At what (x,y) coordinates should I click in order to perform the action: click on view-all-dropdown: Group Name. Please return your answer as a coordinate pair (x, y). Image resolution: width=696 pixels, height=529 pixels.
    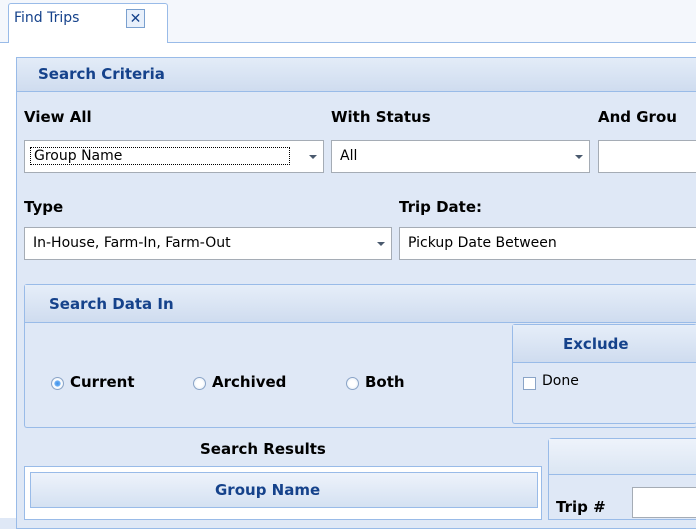
    Looking at the image, I should click on (174, 156).